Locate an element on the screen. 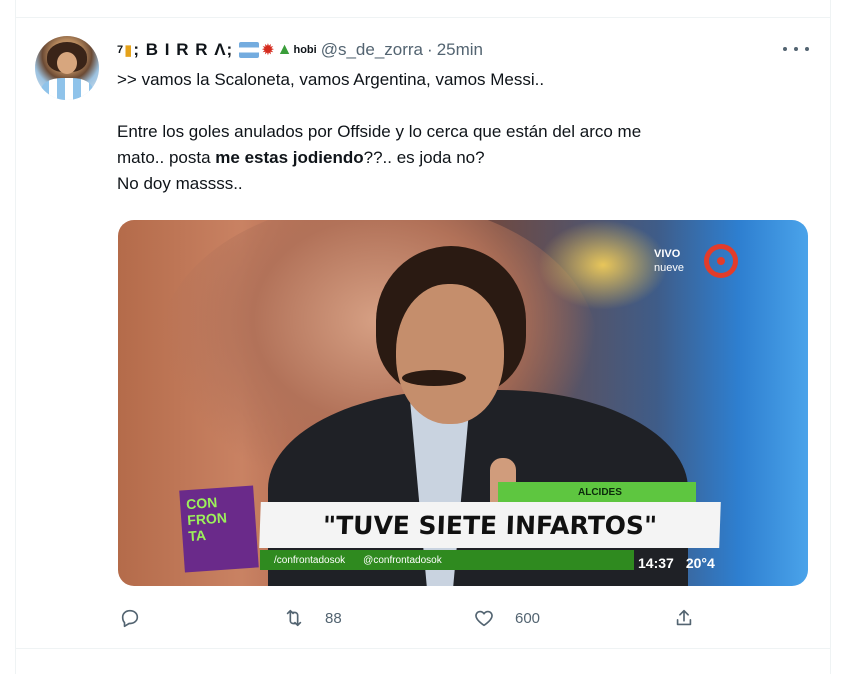 This screenshot has height=674, width=862. headline-banner: "TUVE SIETE INFARTOS" is located at coordinates (490, 525).